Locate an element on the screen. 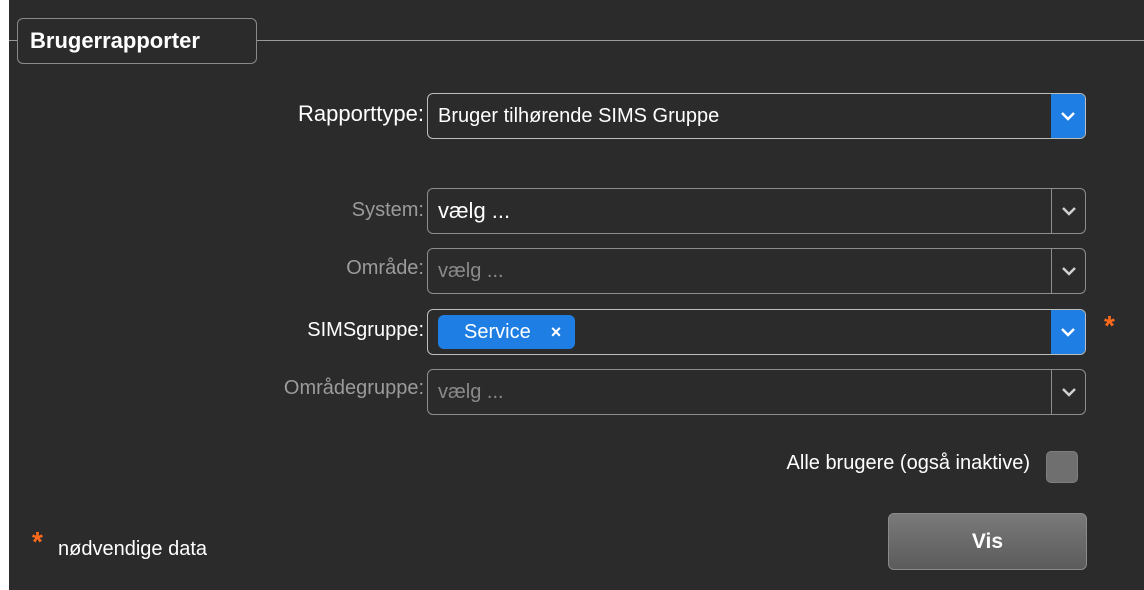 The height and width of the screenshot is (590, 1144). required-star-icon: * is located at coordinates (1109, 325).